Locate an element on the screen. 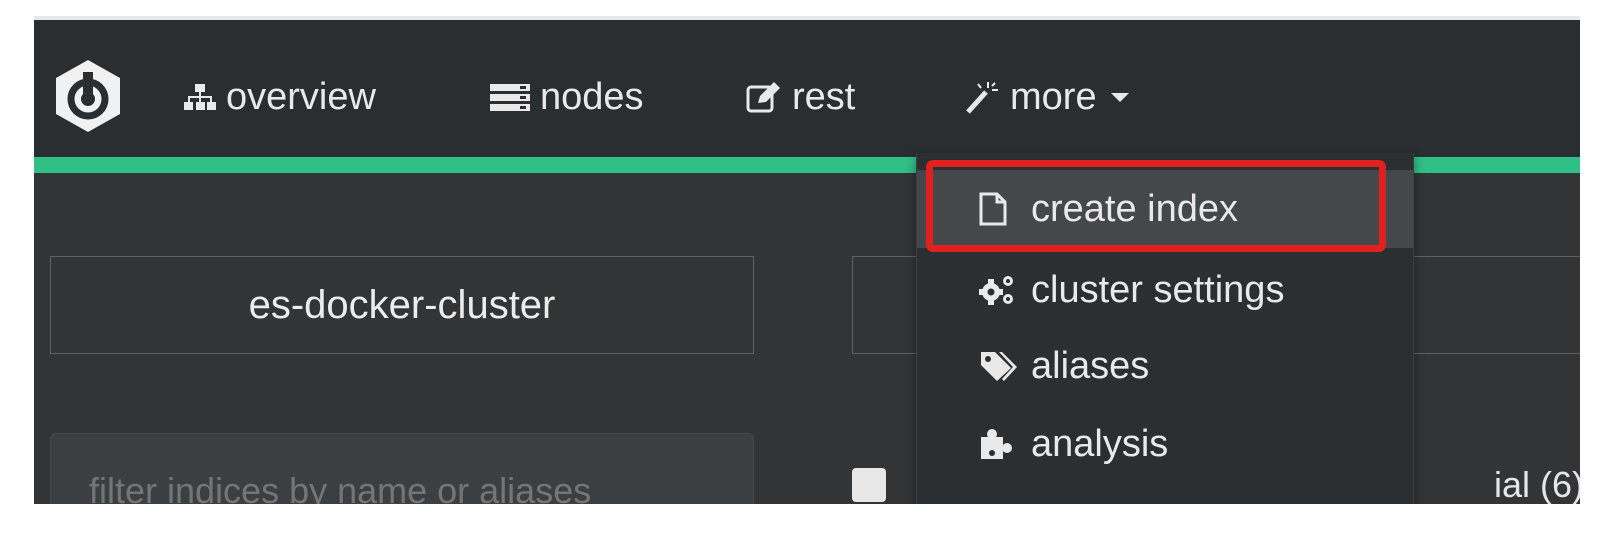  magic-wand-icon is located at coordinates (982, 98).